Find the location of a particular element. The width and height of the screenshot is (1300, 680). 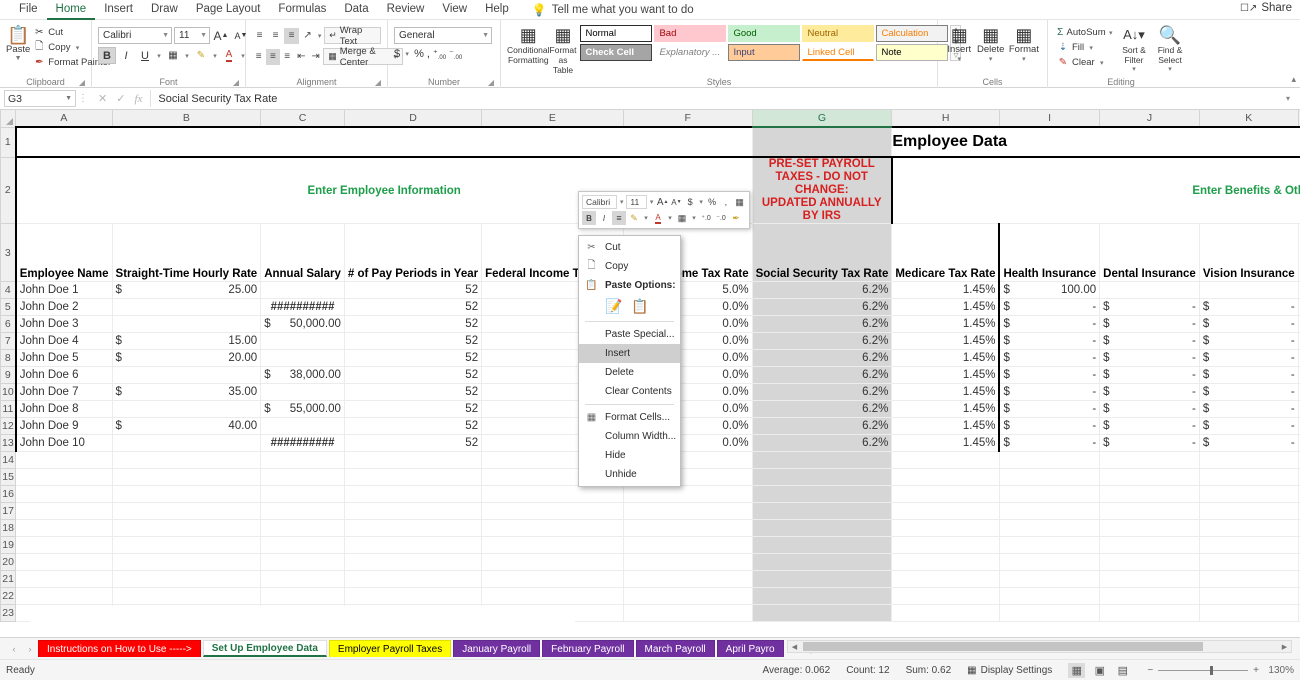

row-header-22: 22 is located at coordinates (8, 596).